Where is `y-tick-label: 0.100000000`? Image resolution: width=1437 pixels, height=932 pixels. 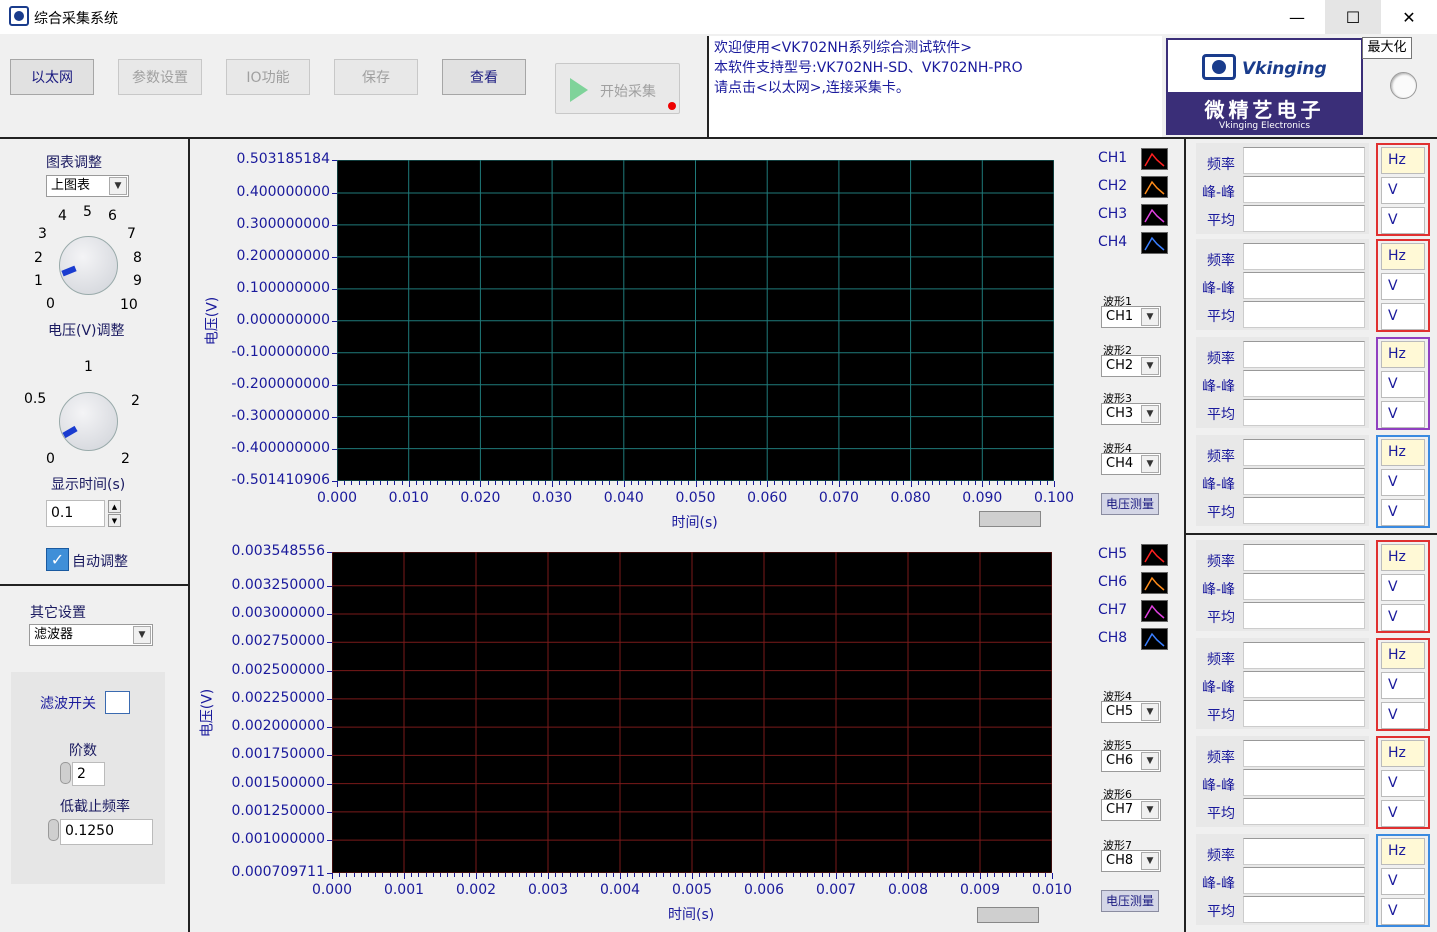 y-tick-label: 0.100000000 is located at coordinates (283, 287).